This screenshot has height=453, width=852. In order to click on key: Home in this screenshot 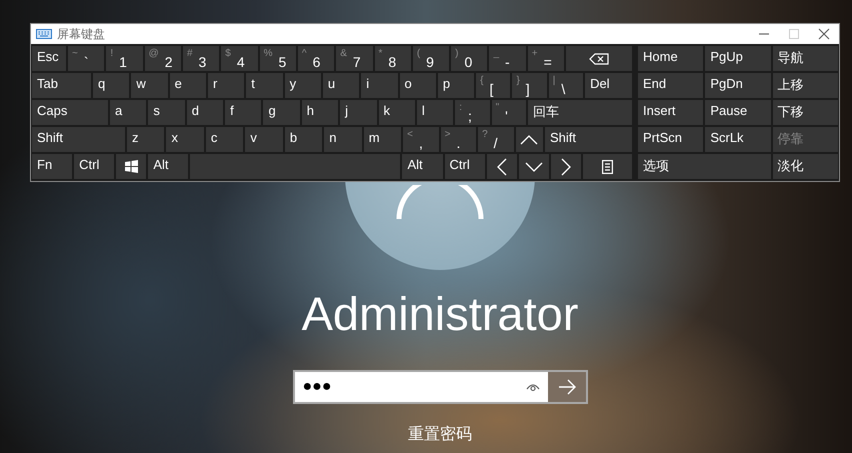, I will do `click(671, 58)`.